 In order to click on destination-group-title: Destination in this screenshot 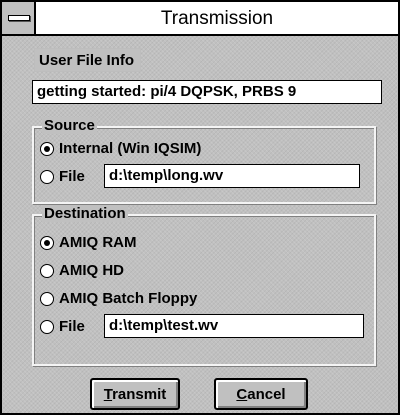, I will do `click(85, 213)`.